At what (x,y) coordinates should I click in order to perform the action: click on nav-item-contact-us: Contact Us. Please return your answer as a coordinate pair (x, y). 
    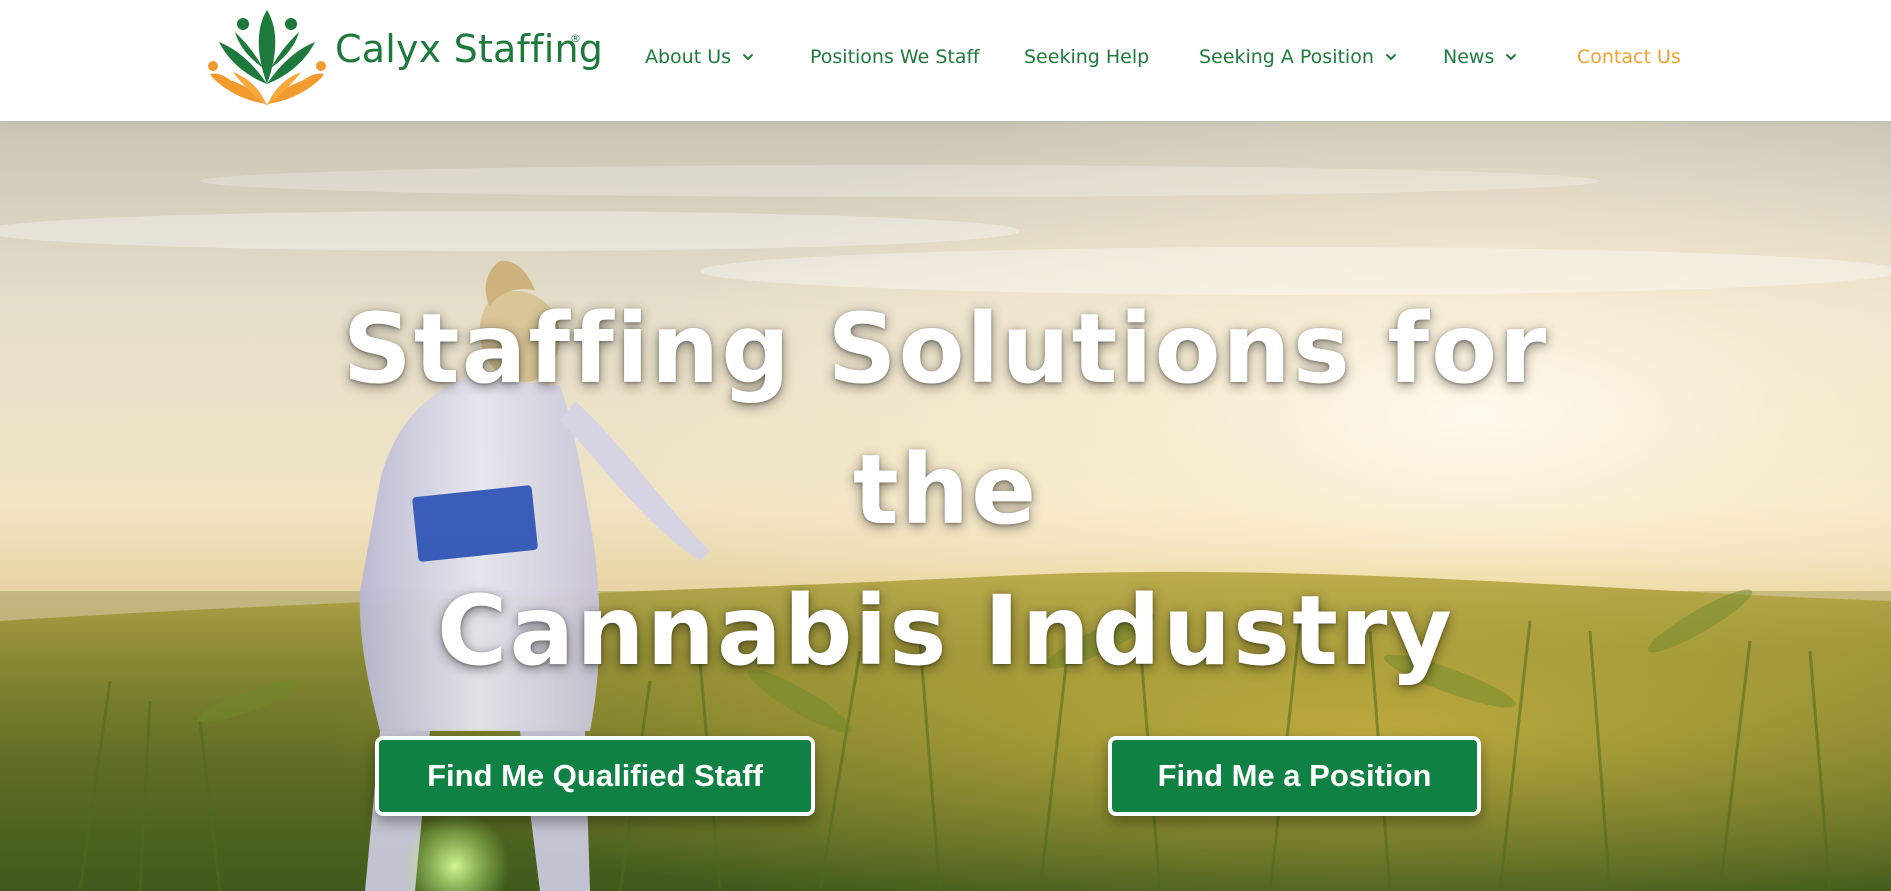
    Looking at the image, I should click on (1629, 57).